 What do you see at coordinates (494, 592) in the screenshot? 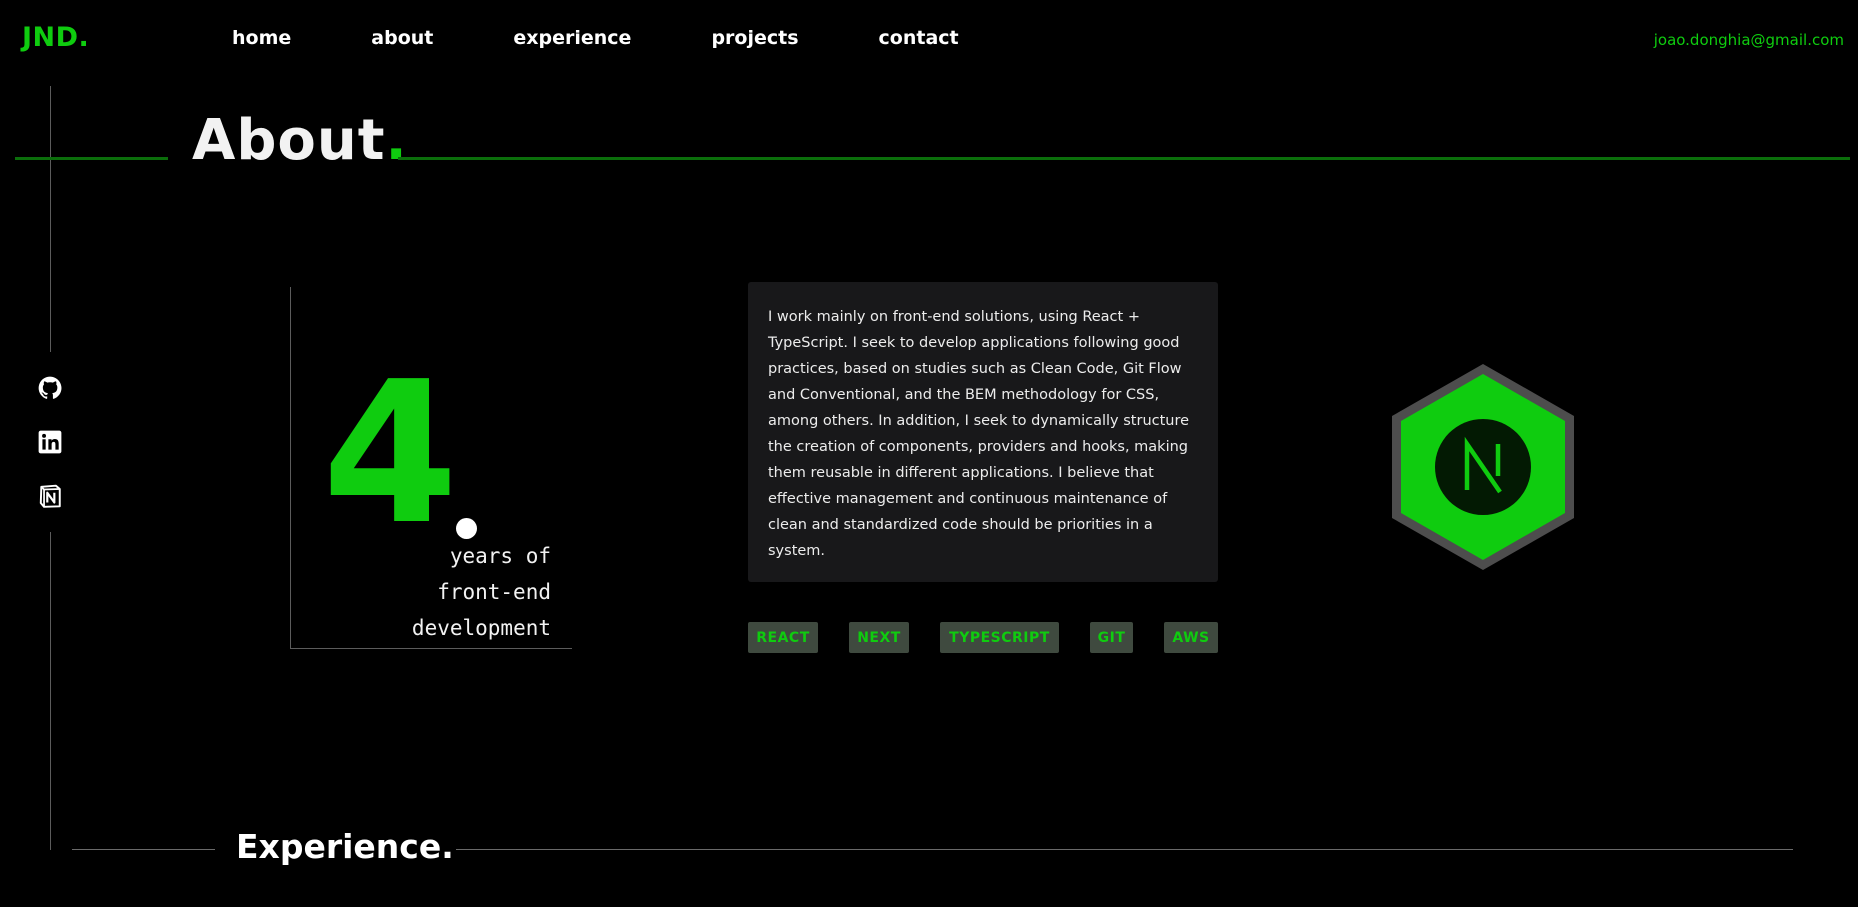
I see `years-caption-line: front-end` at bounding box center [494, 592].